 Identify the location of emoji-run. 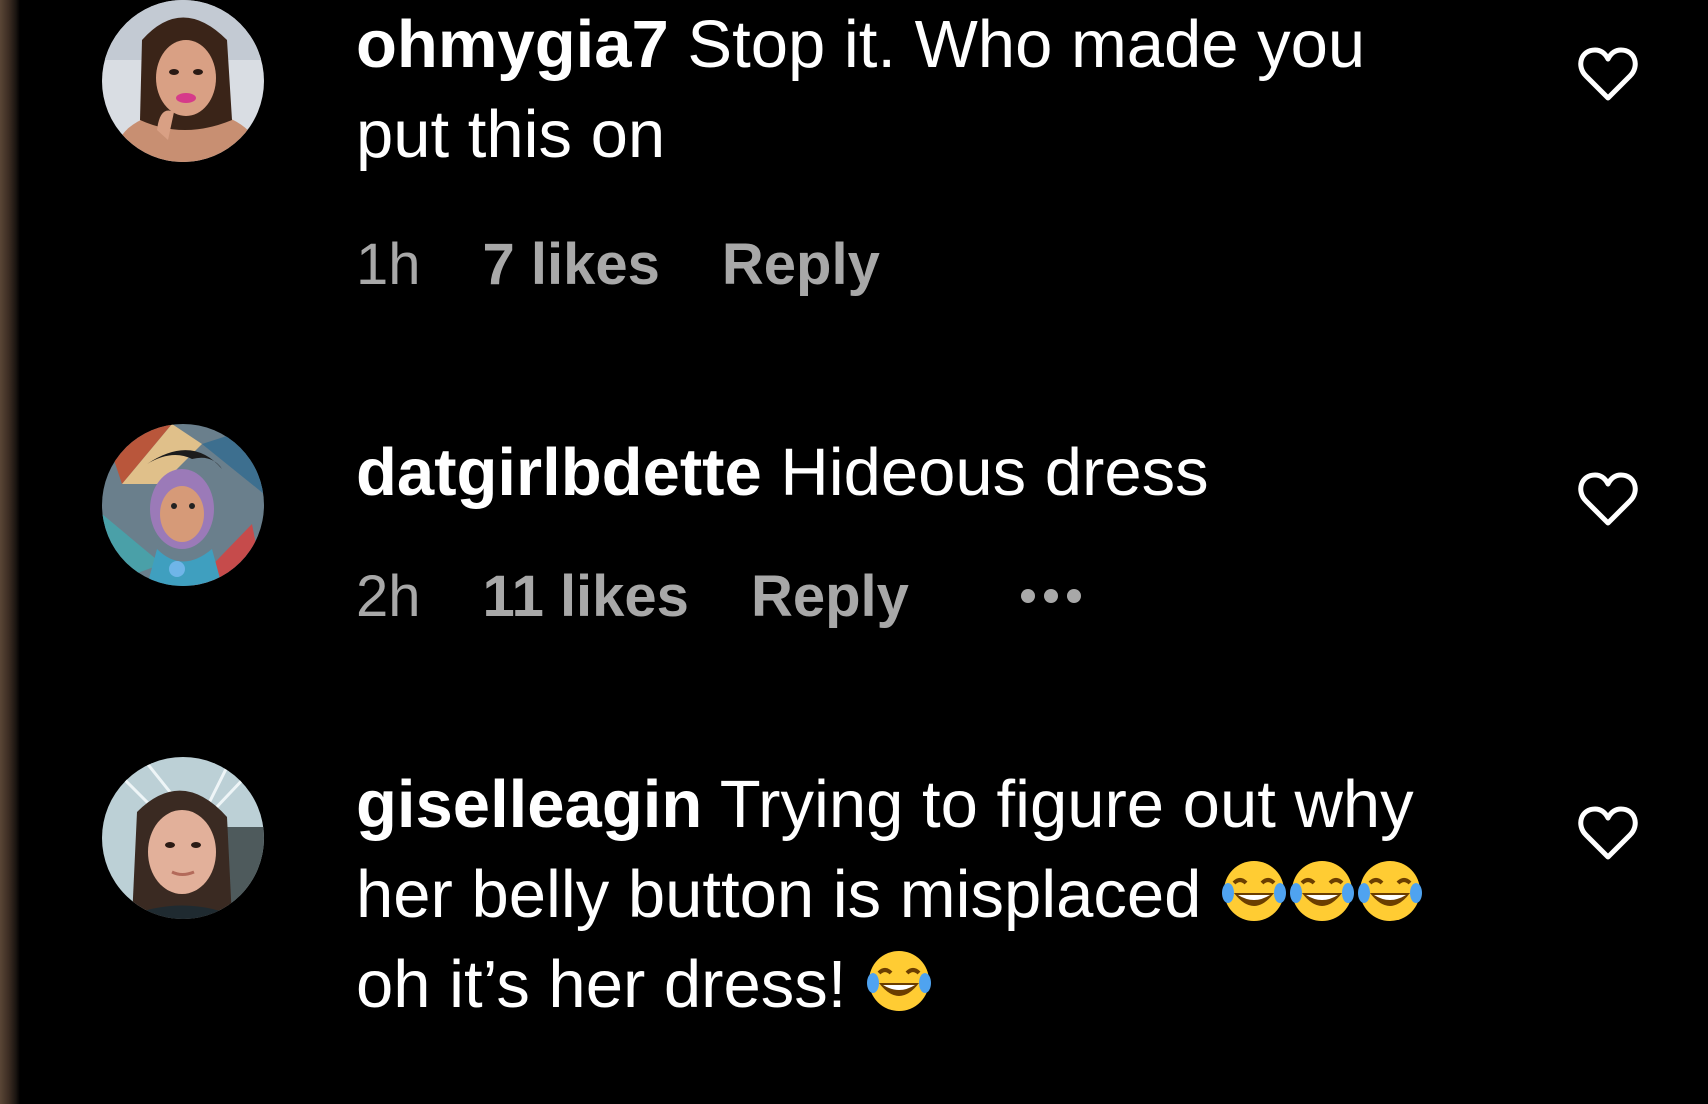
(1322, 894).